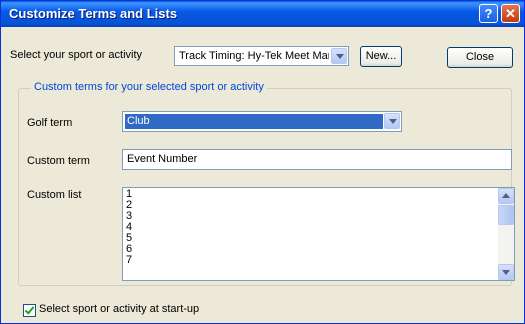 The width and height of the screenshot is (525, 324). Describe the element at coordinates (318, 260) in the screenshot. I see `list-item: 7` at that location.